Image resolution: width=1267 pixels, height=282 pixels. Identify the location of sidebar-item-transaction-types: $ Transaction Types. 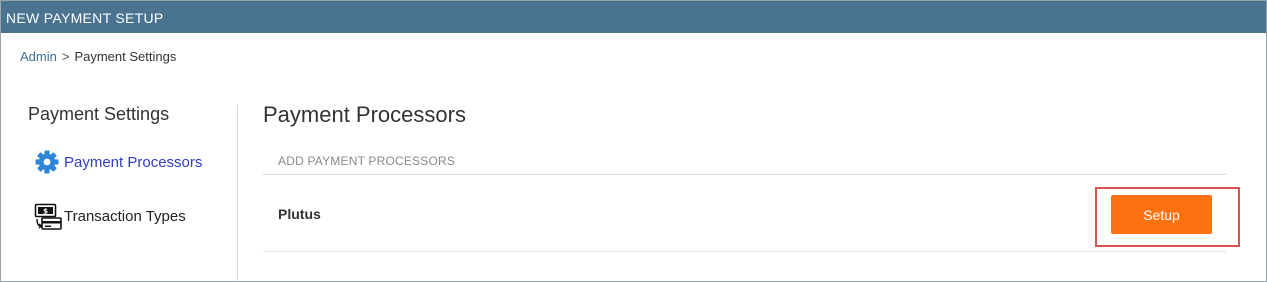
(110, 216).